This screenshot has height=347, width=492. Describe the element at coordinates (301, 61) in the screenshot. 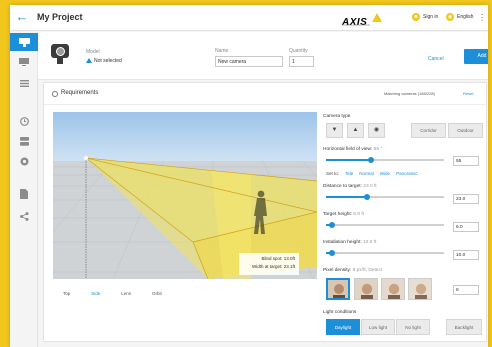

I see `quantity-input: 1` at that location.